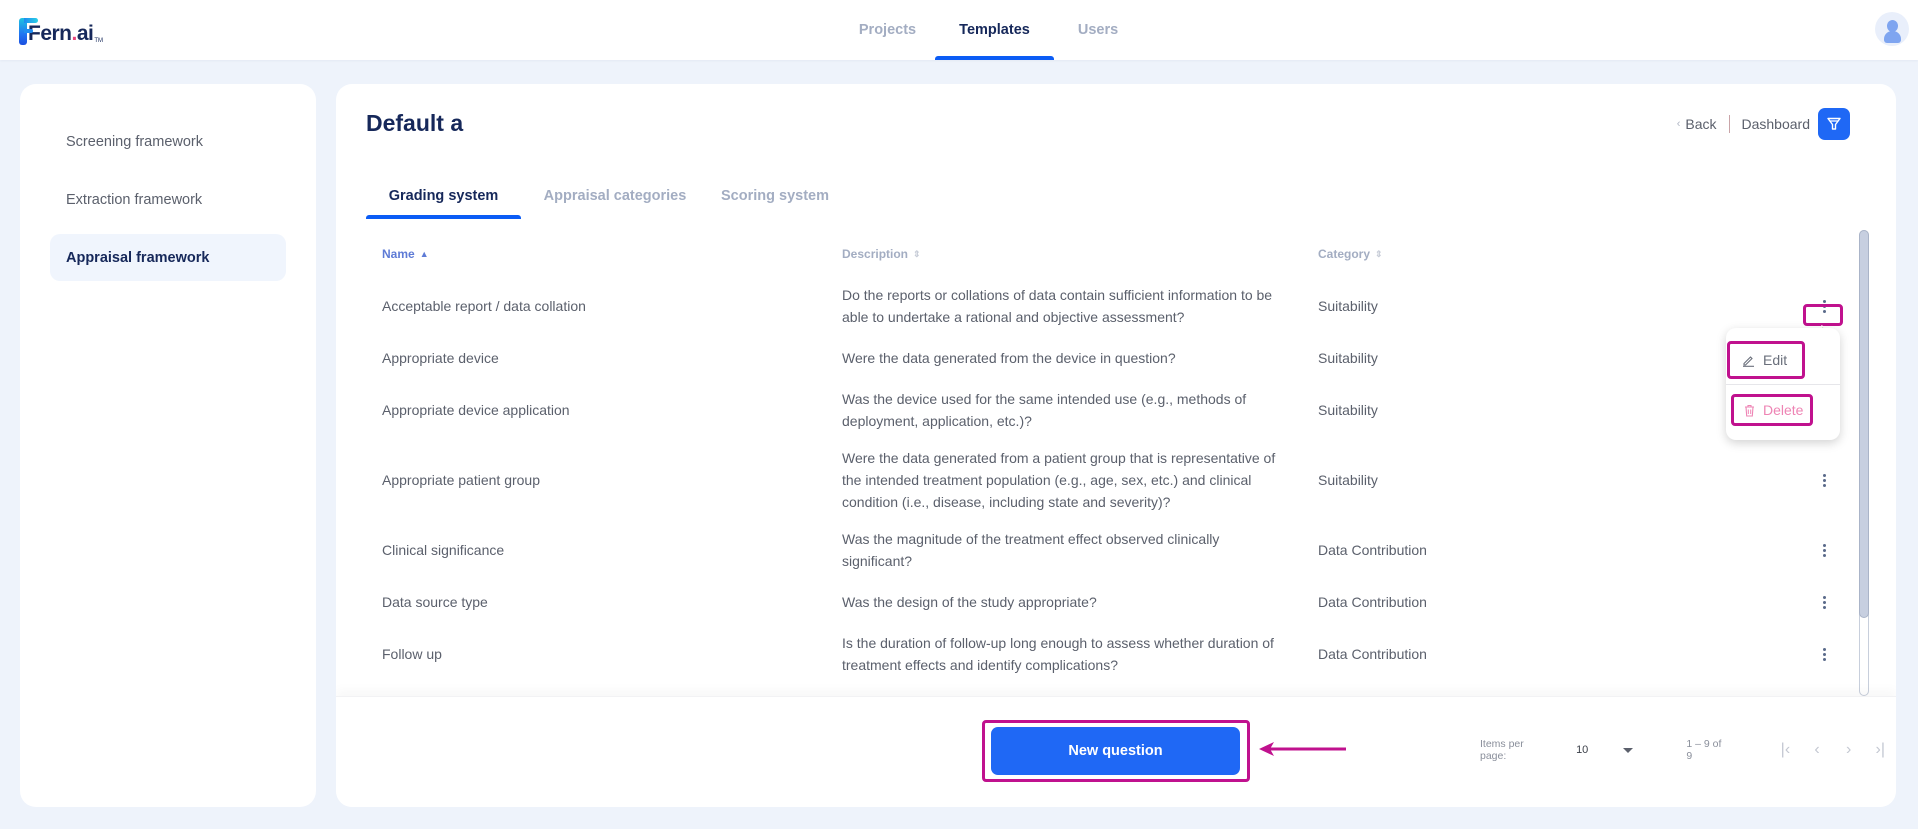  I want to click on filter-icon, so click(1834, 123).